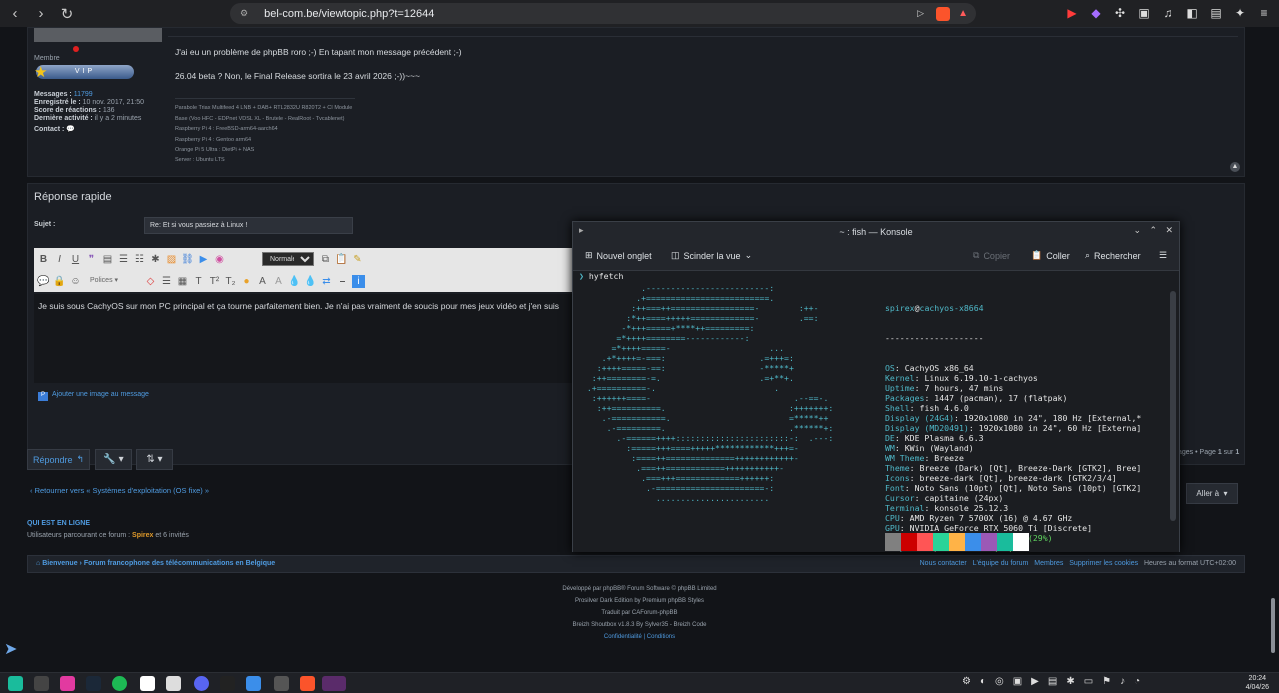 Image resolution: width=1279 pixels, height=693 pixels. I want to click on spoiler-icon: ✎, so click(357, 259).